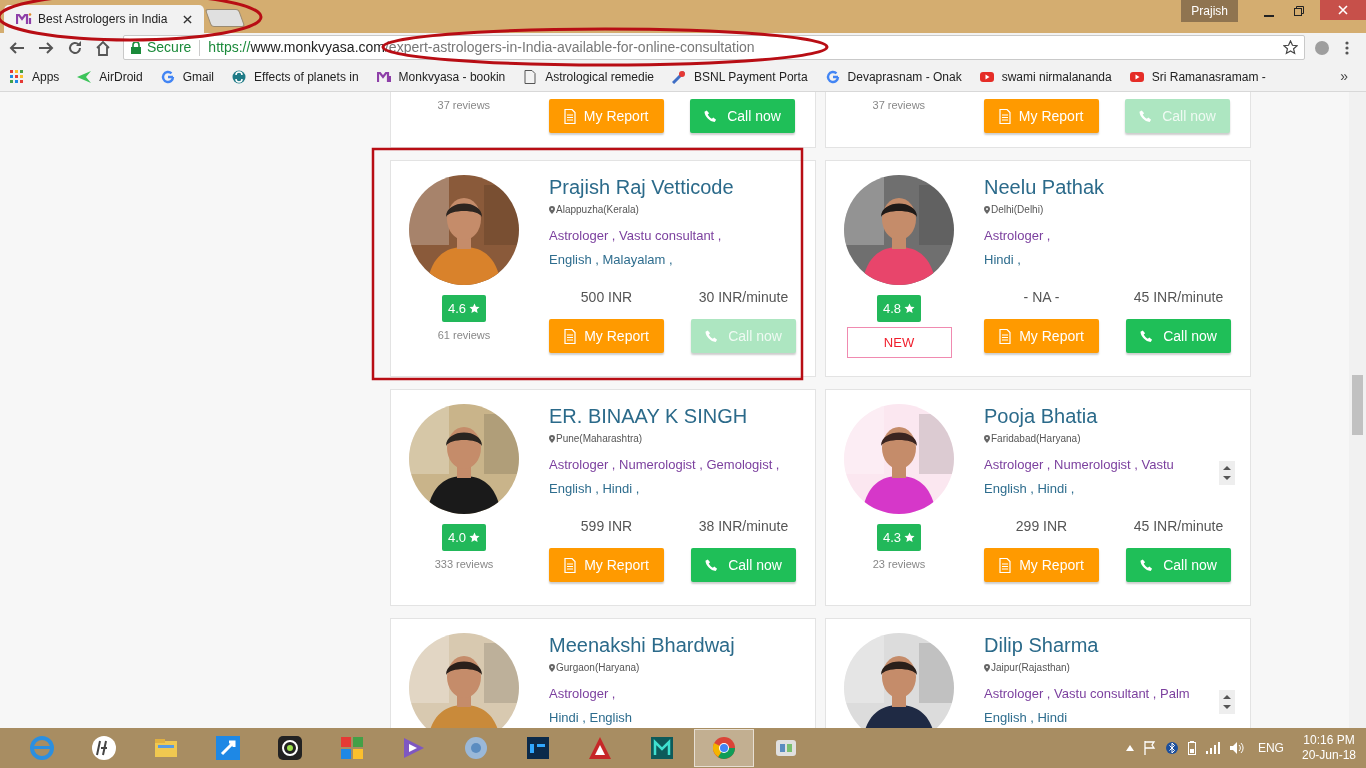  What do you see at coordinates (599, 439) in the screenshot?
I see `location-text: Pune(Maharashtra)` at bounding box center [599, 439].